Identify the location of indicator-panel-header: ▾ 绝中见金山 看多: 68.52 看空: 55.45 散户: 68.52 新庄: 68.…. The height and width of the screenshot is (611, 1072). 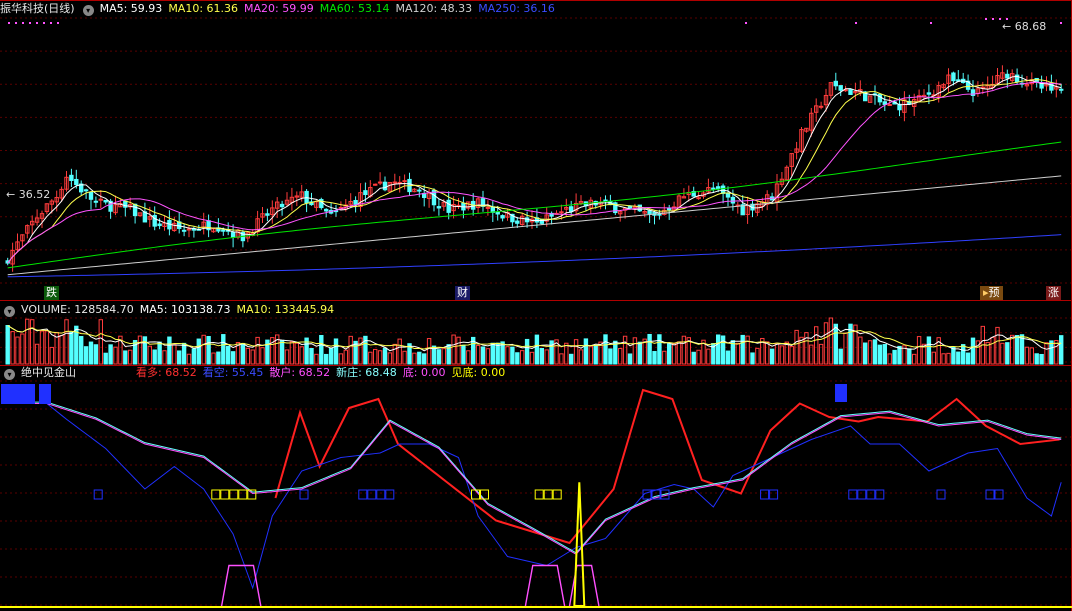
(255, 373).